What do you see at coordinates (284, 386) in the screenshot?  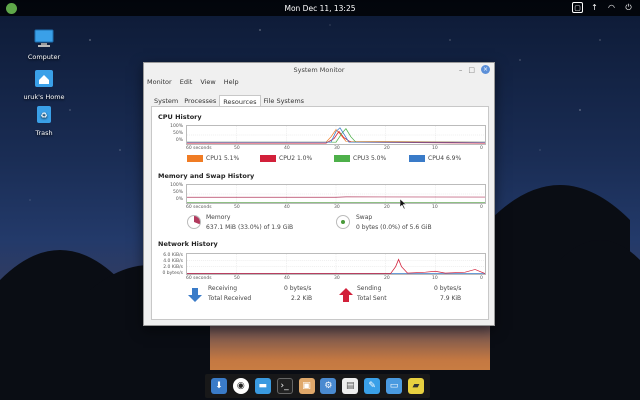 I see `terminal-icon: ›_` at bounding box center [284, 386].